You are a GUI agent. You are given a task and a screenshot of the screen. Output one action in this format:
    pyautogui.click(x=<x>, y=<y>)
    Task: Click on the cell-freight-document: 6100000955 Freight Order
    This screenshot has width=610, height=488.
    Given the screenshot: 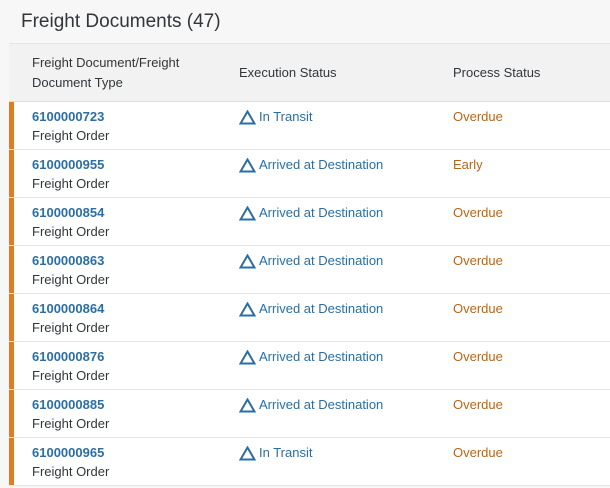 What is the action you would take?
    pyautogui.click(x=129, y=173)
    